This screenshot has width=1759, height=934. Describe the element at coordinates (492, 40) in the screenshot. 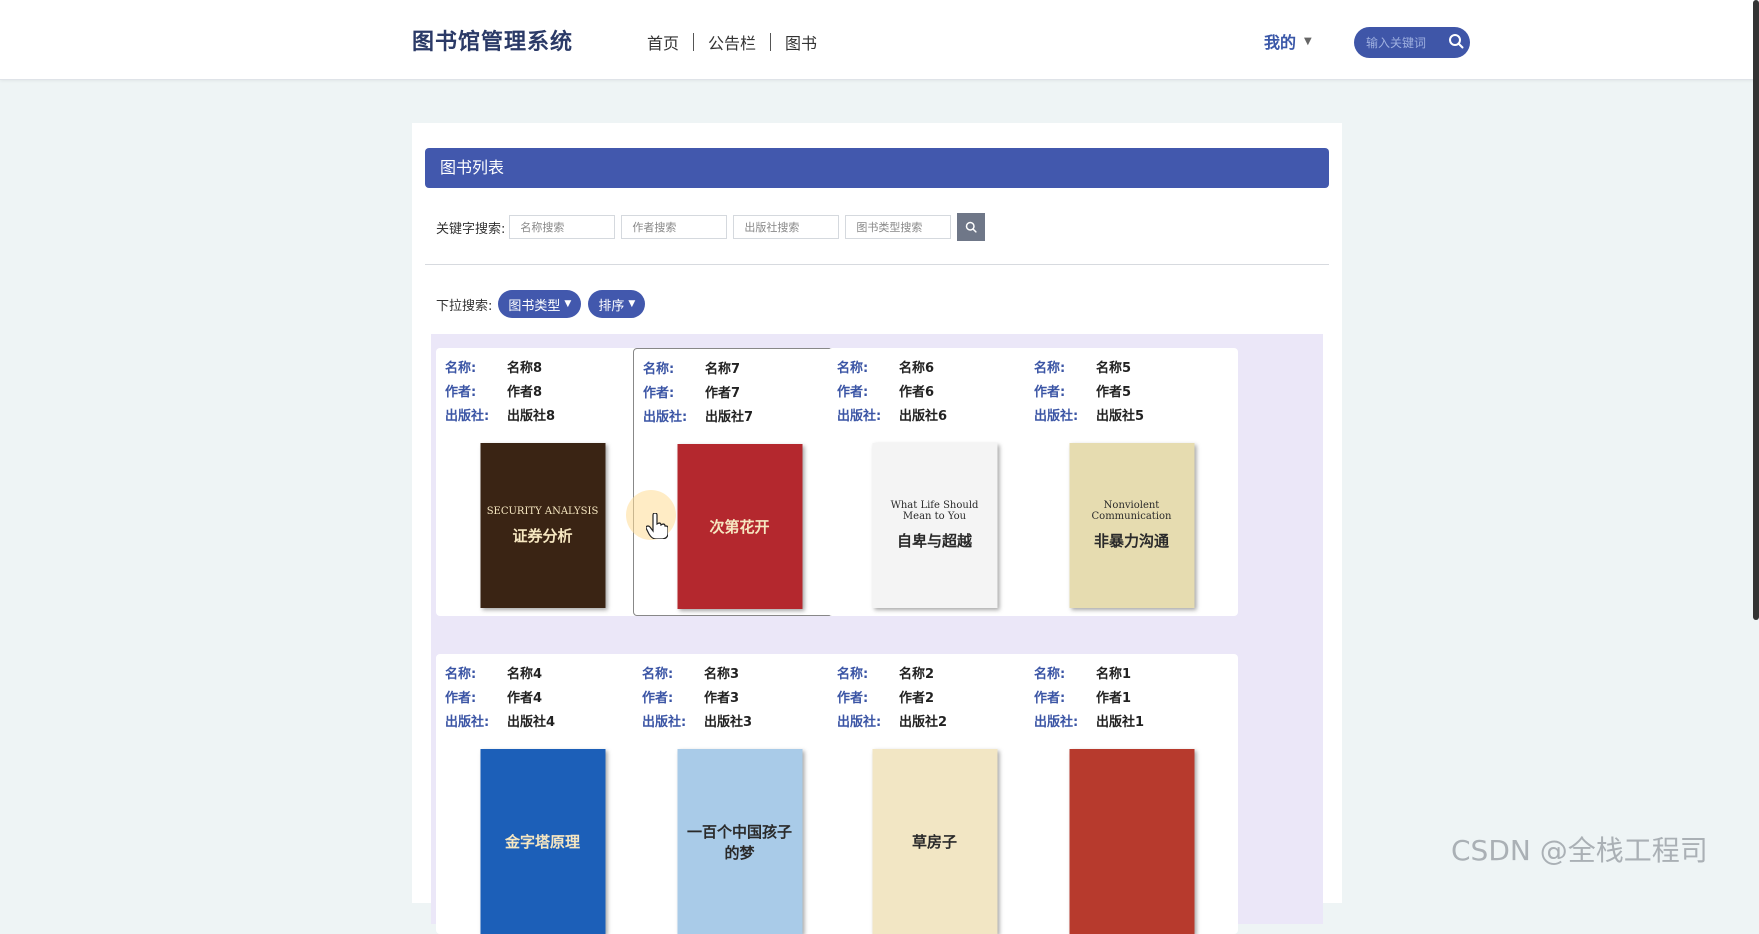

I see `brand-title: 图书馆管理系统` at that location.